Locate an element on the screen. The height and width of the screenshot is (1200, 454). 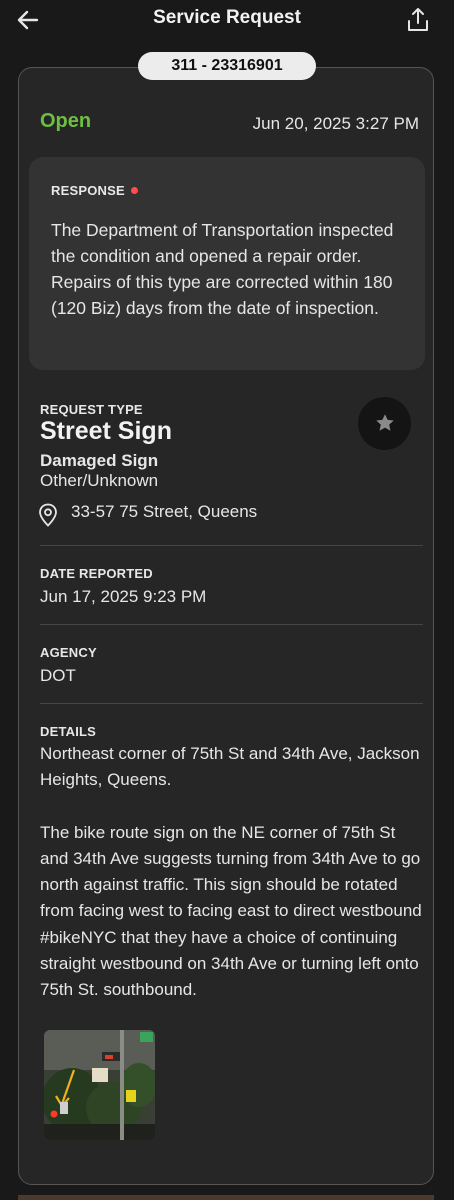
date-reported-value: Jun 17, 2025 9:23 PM is located at coordinates (123, 596).